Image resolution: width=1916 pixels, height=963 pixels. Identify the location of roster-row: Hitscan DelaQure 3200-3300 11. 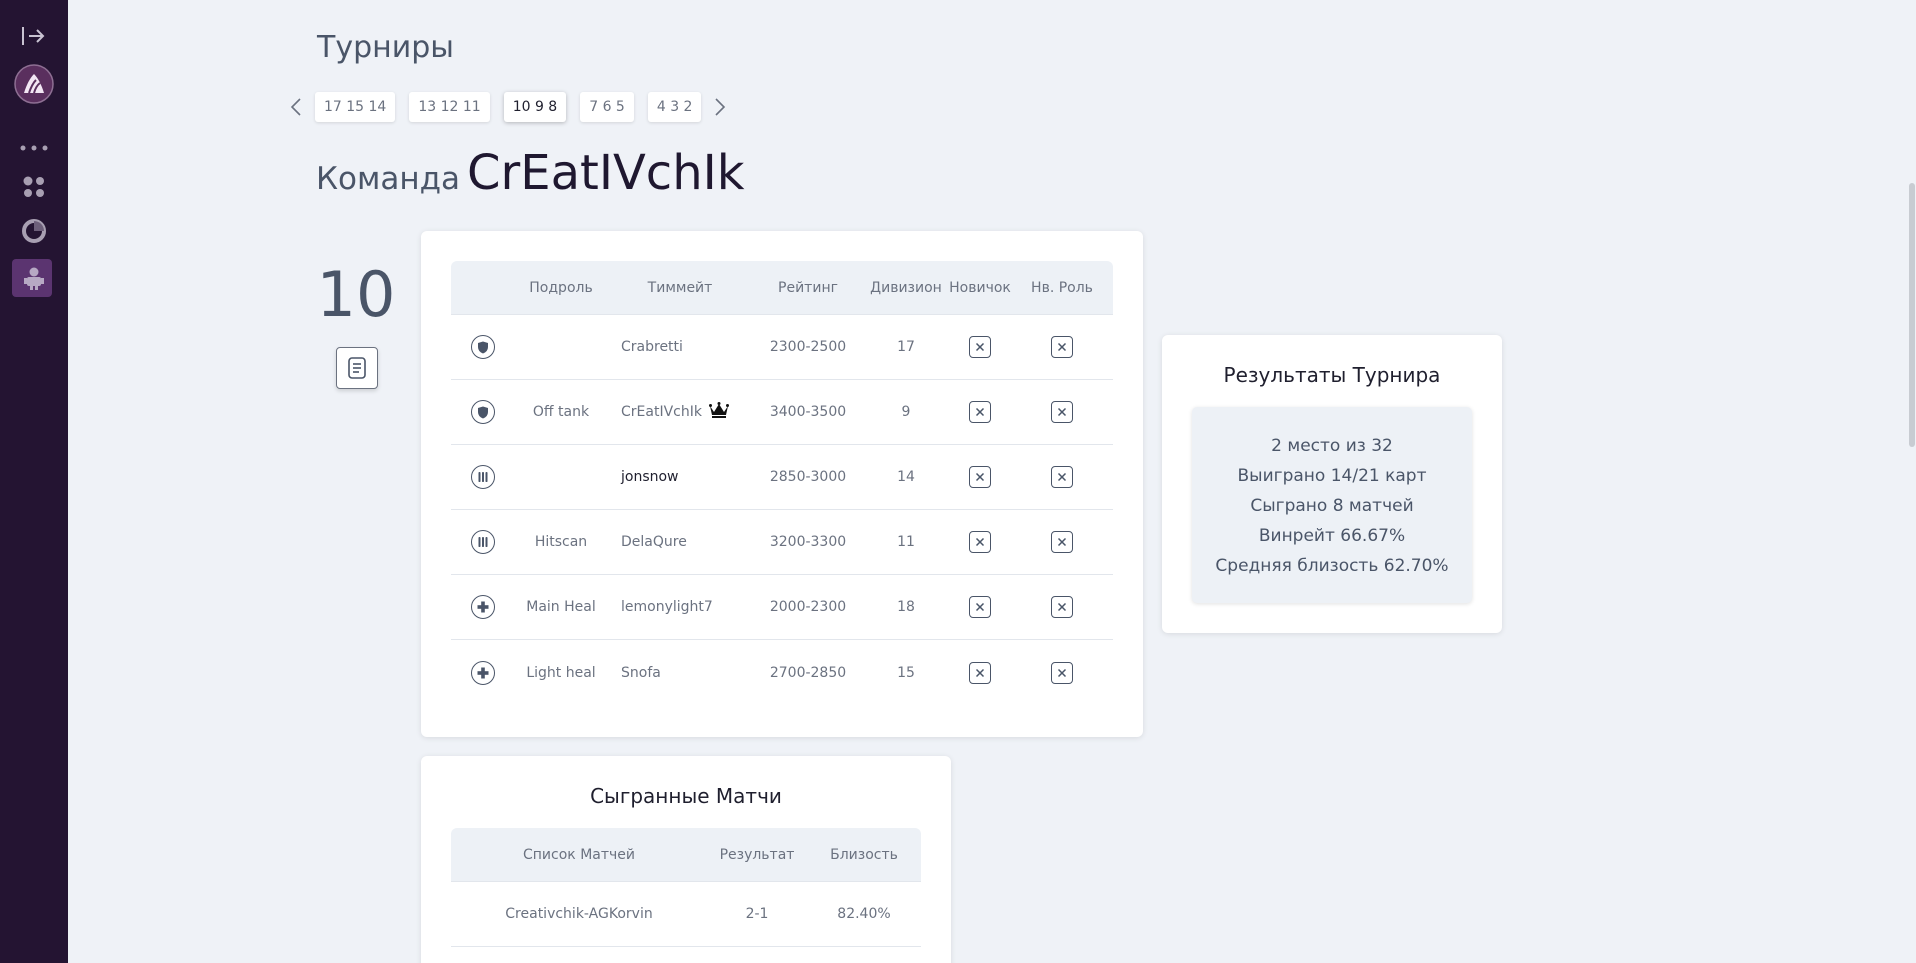
(782, 542).